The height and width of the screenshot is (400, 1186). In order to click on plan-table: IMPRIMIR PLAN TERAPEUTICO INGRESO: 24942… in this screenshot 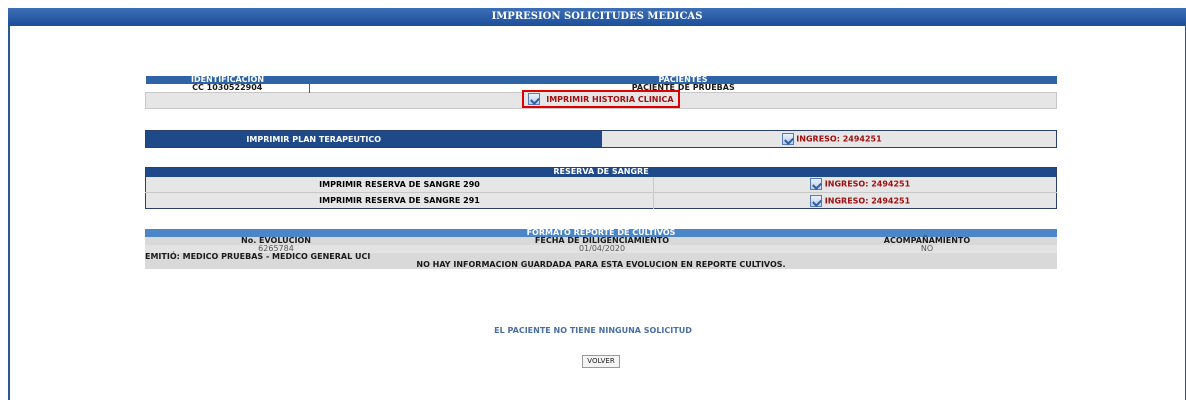, I will do `click(601, 139)`.